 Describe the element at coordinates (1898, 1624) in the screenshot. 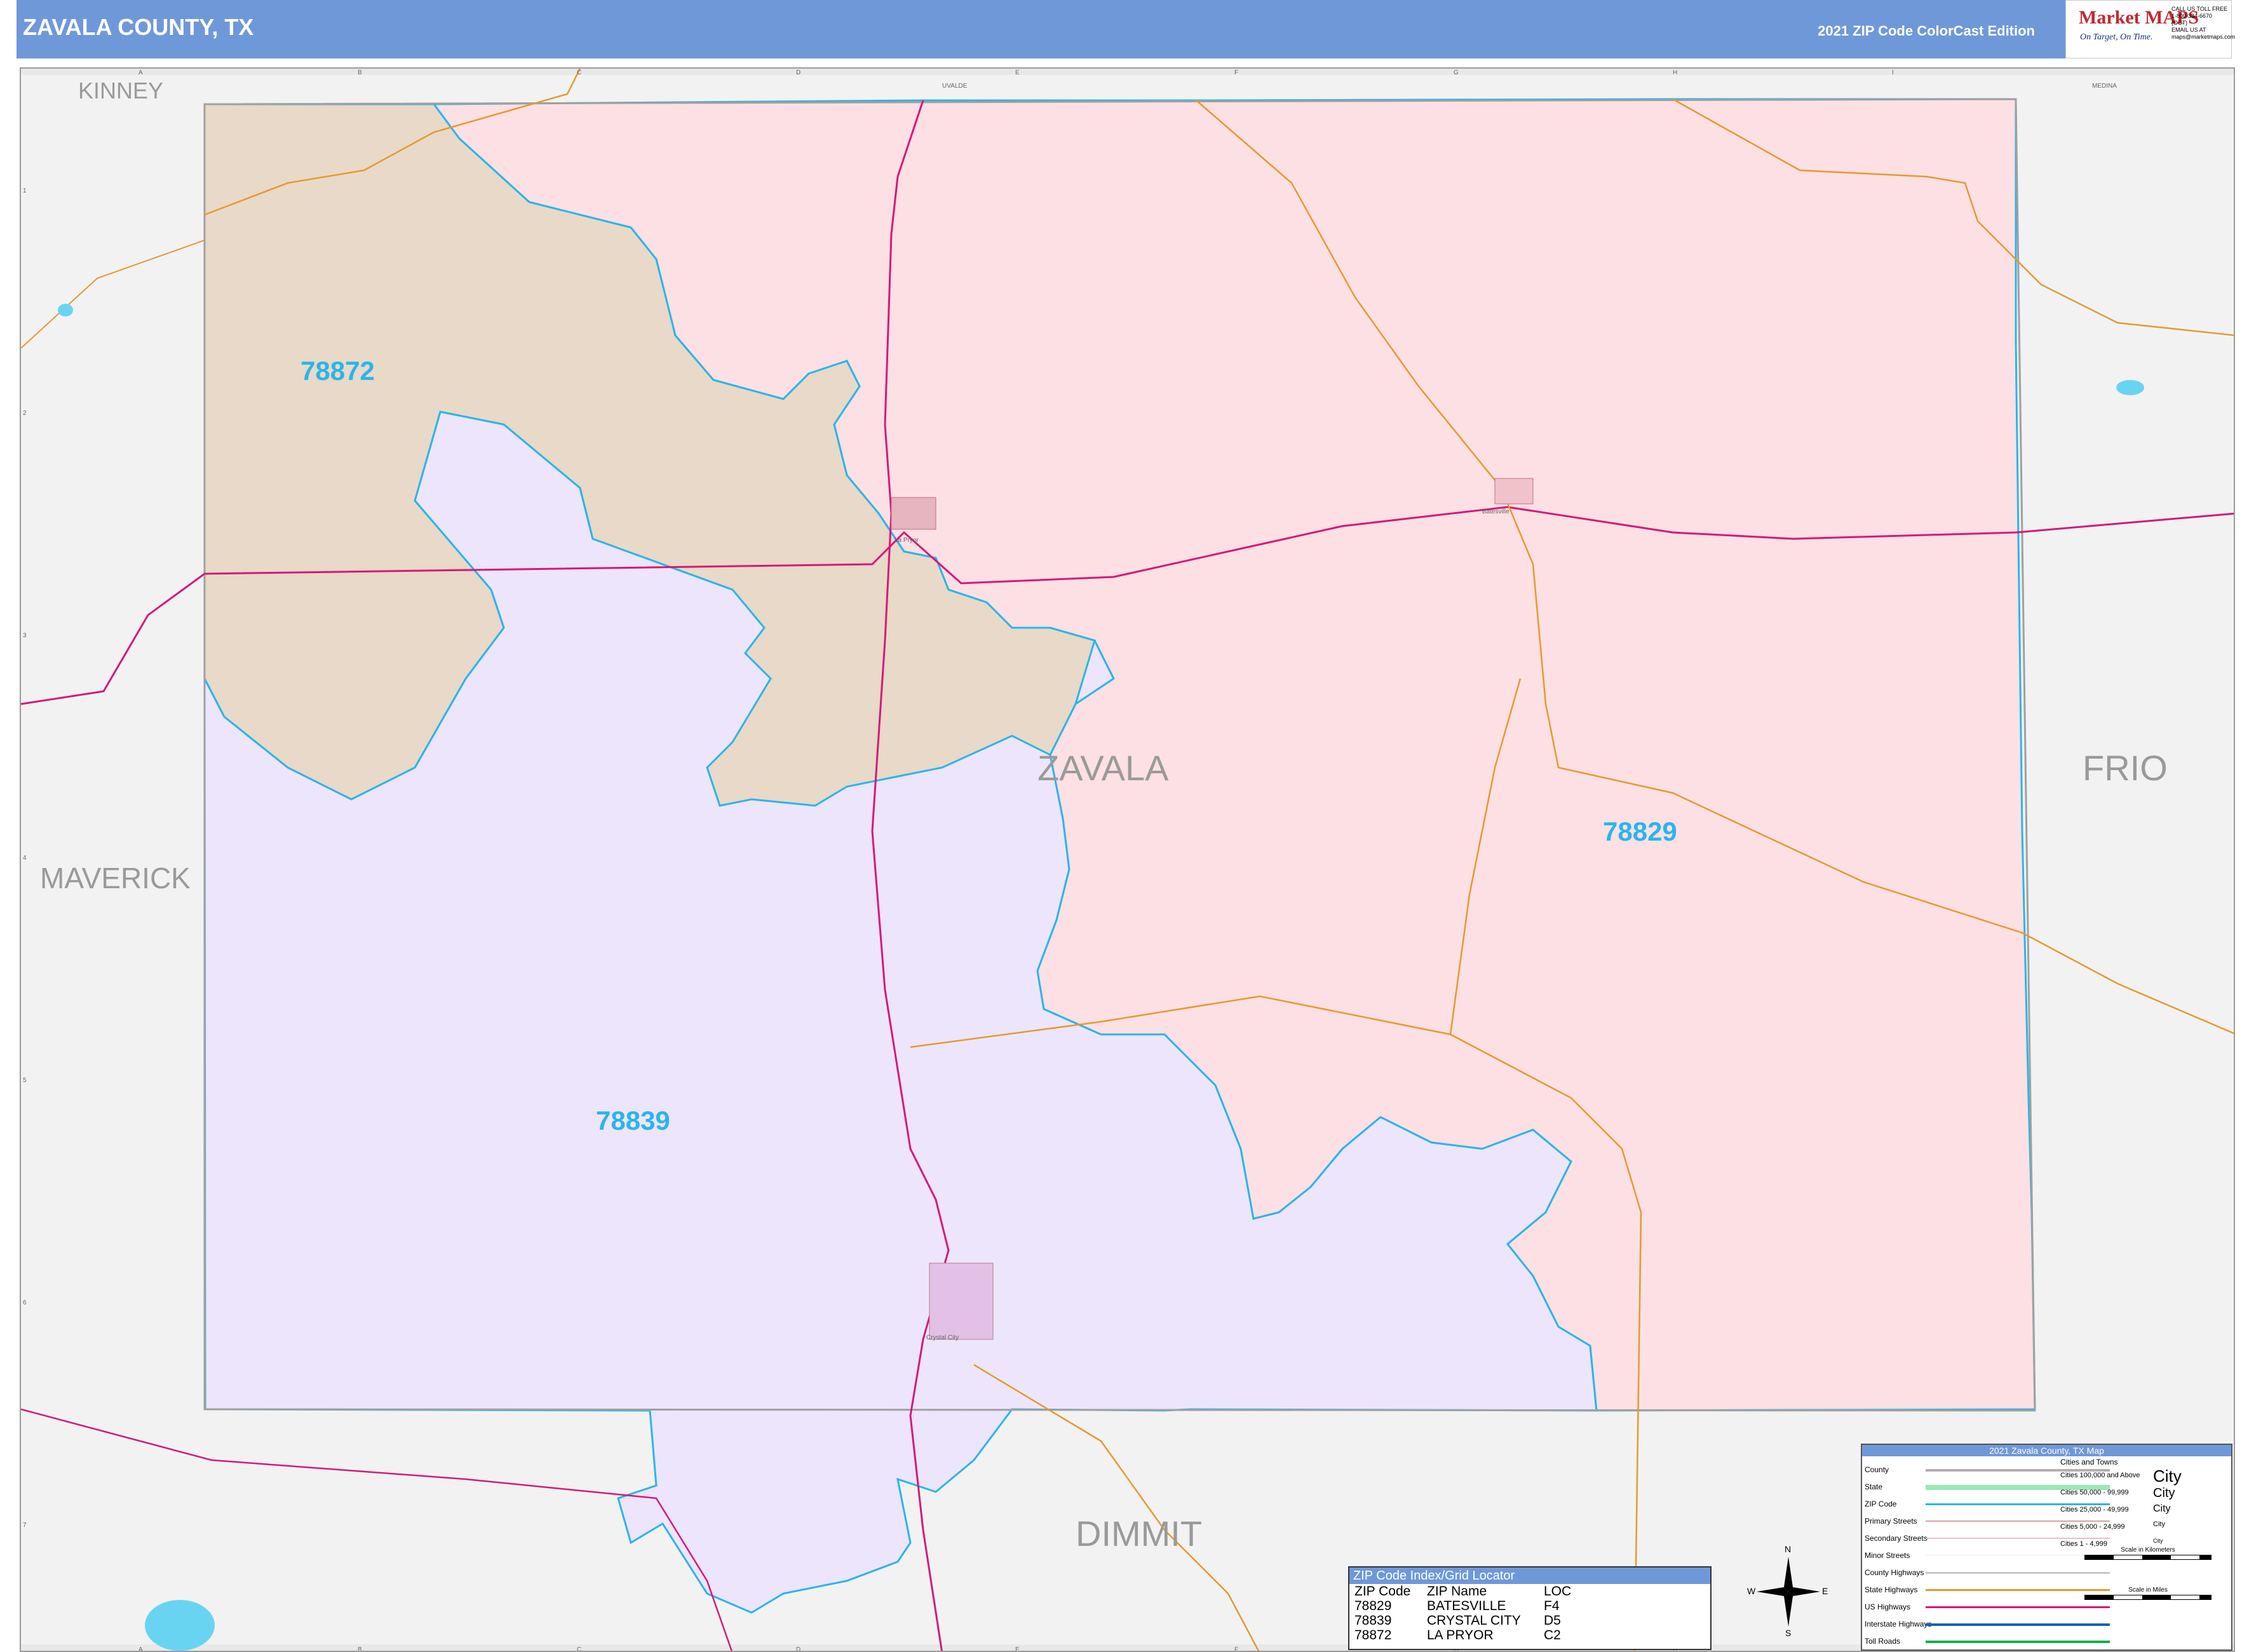

I see `legend-item-label: Interstate Highways` at that location.